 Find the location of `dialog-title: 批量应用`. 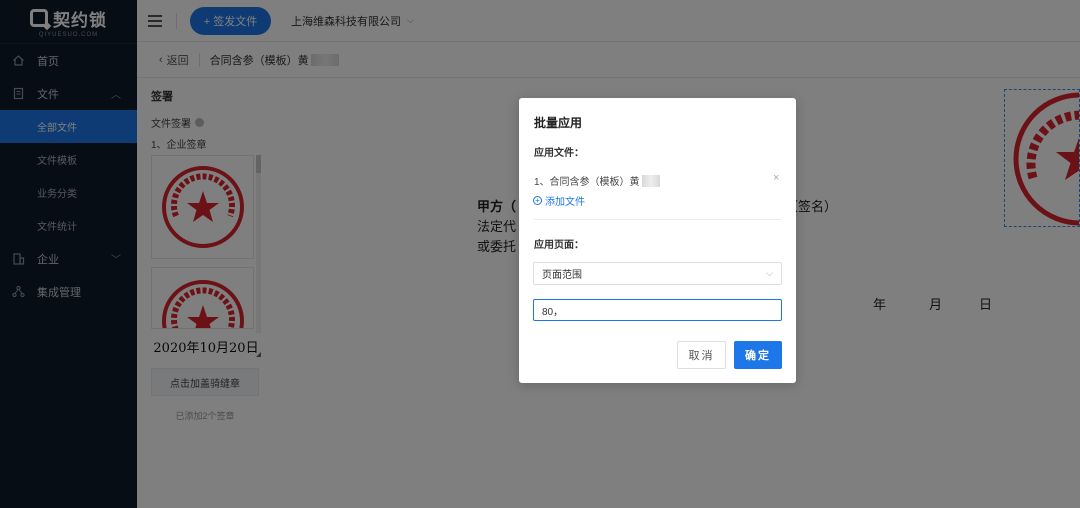

dialog-title: 批量应用 is located at coordinates (558, 123).